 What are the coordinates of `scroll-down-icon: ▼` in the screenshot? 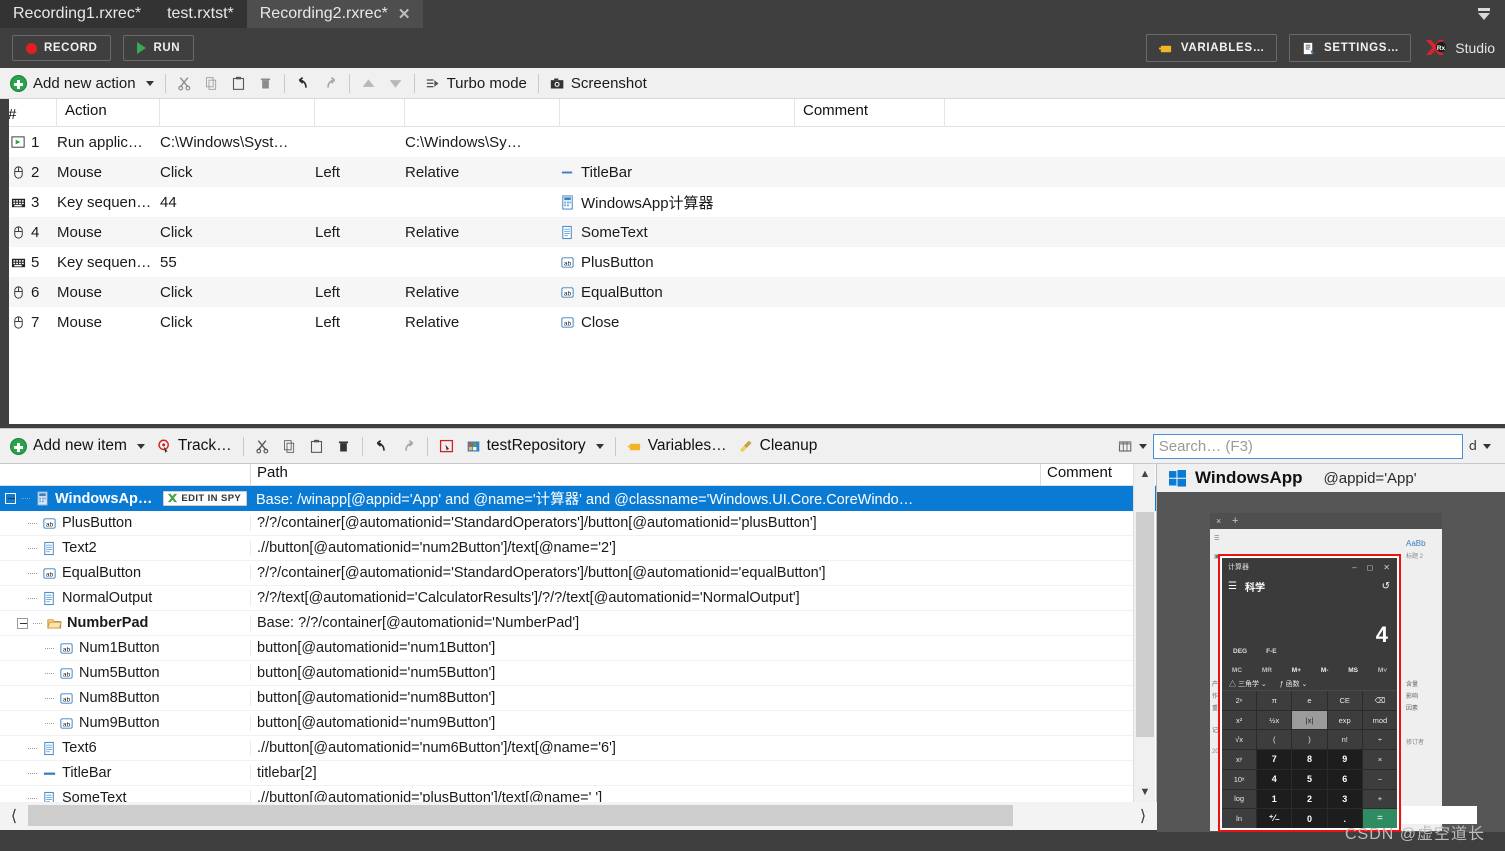 It's located at (1145, 792).